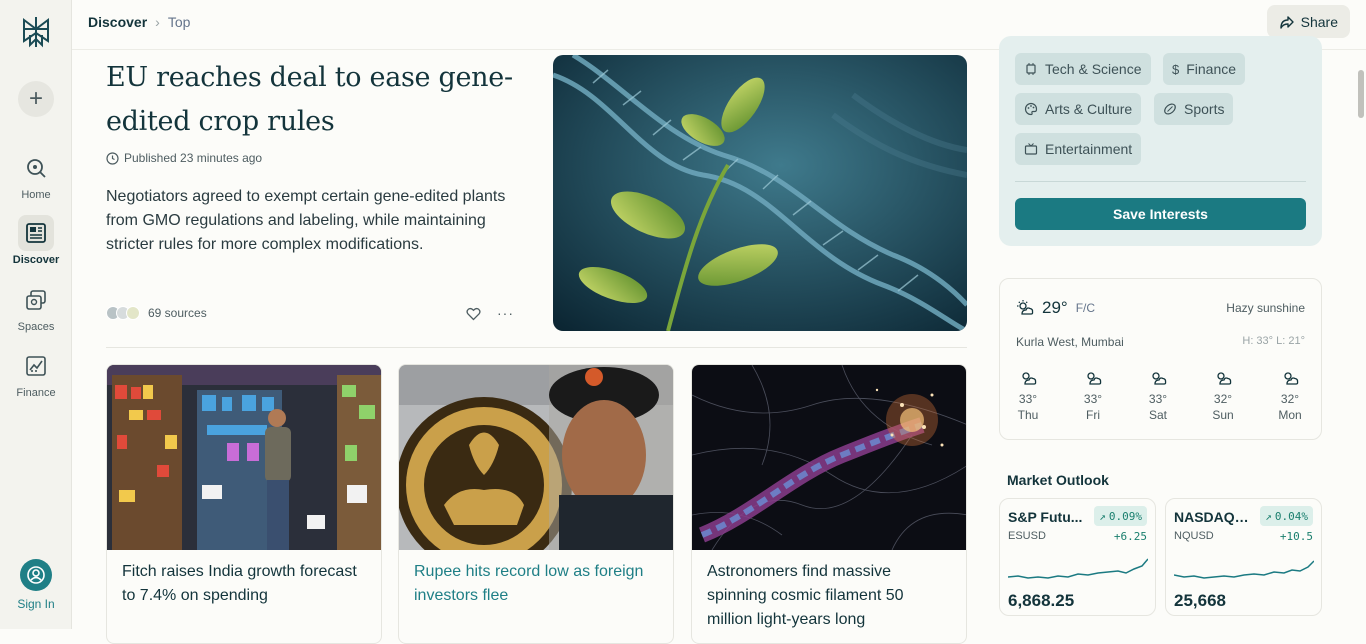 This screenshot has width=1366, height=644. I want to click on market-card: NASDAQ ... ↗ 0.04% NQUSD +10.5 25,668, so click(1243, 557).